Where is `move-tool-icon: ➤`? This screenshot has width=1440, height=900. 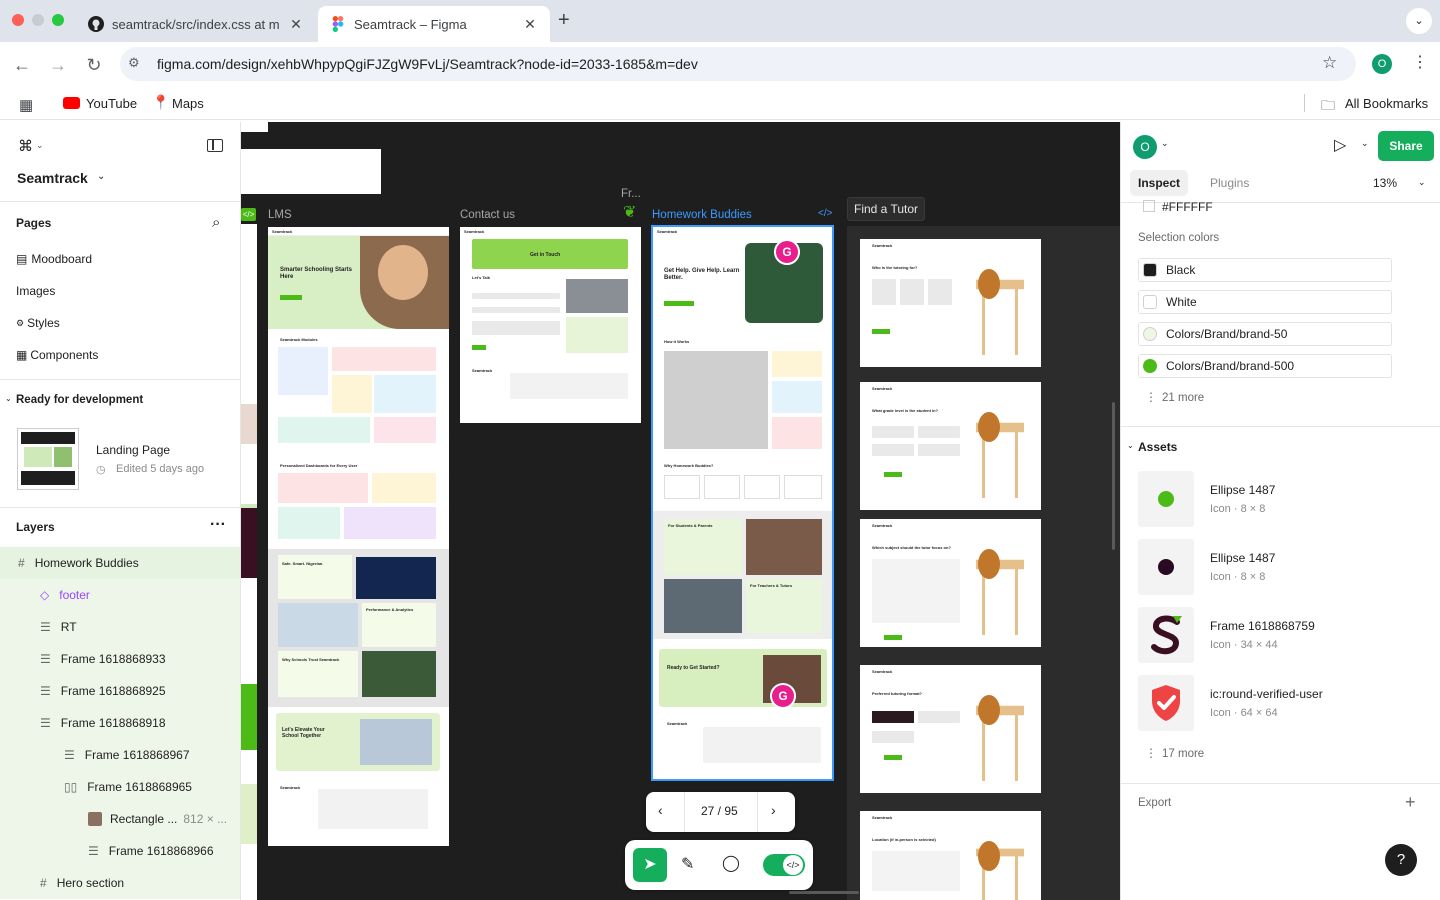
move-tool-icon: ➤ is located at coordinates (650, 865).